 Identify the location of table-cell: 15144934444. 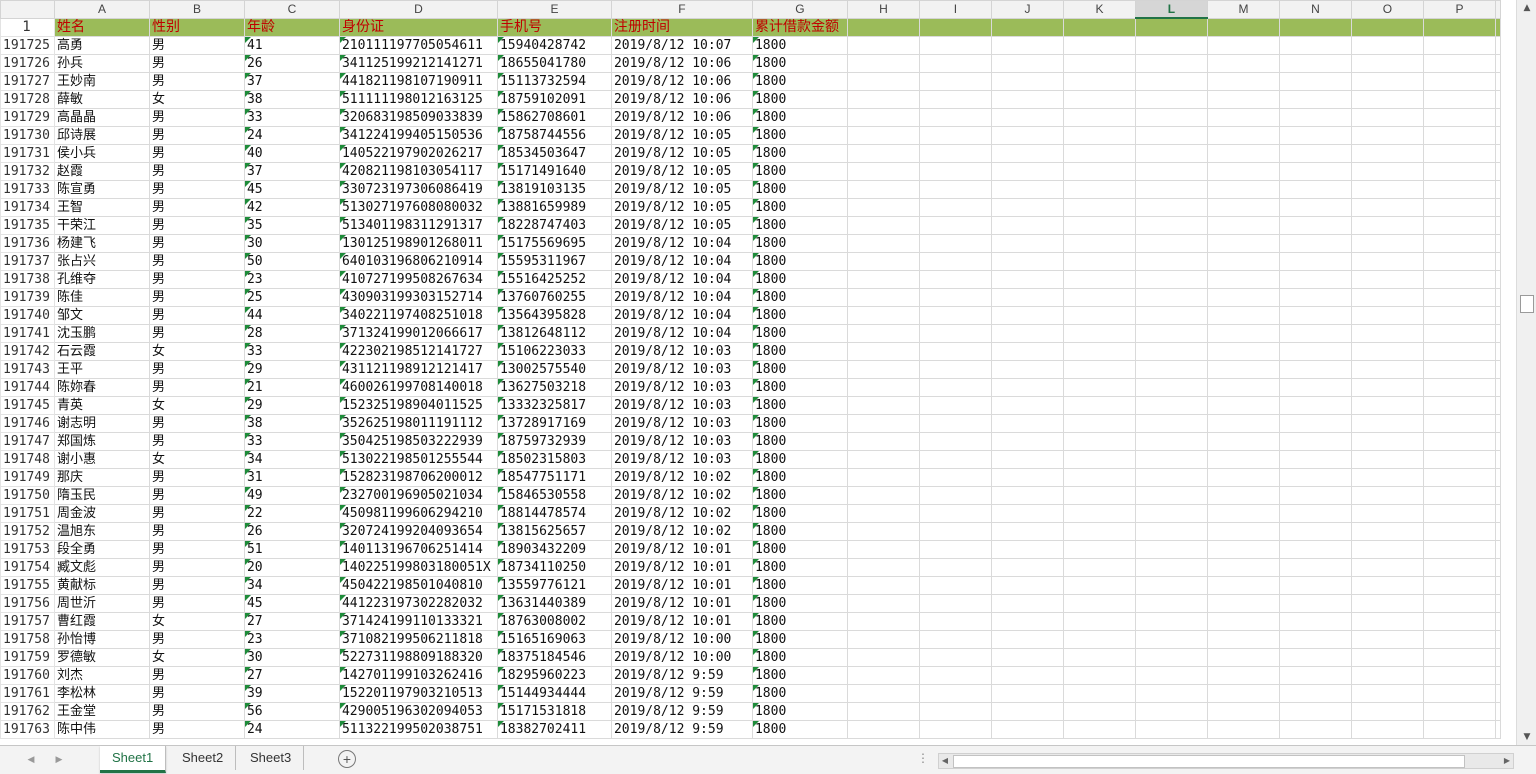
(554, 693).